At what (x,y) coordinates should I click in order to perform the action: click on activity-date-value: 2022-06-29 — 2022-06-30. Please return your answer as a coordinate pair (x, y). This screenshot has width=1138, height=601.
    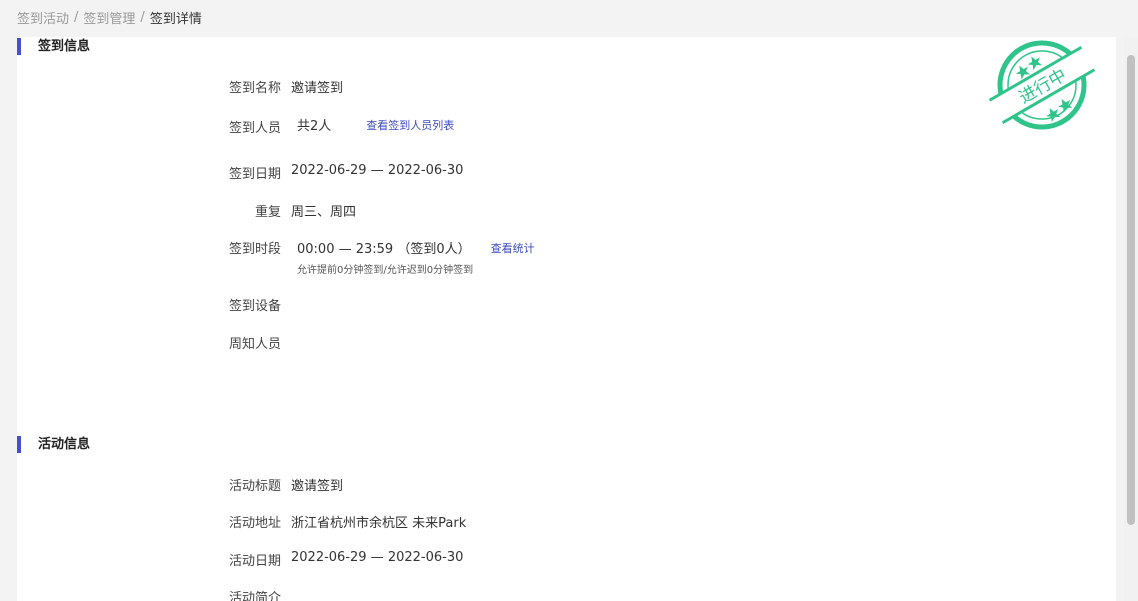
    Looking at the image, I should click on (377, 557).